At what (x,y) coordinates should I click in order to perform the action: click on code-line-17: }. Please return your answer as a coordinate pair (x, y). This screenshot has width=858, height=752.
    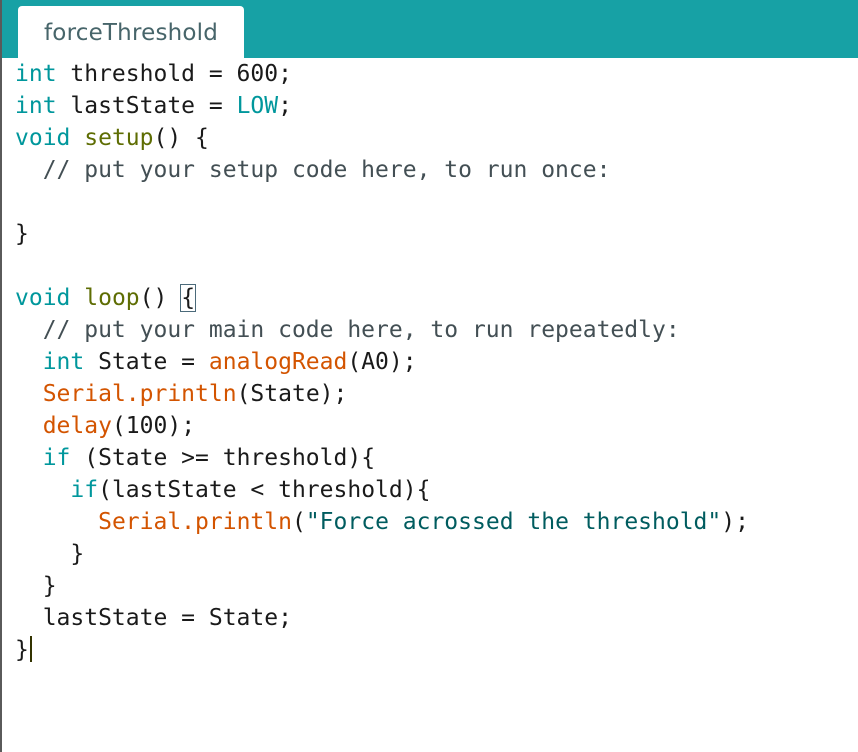
    Looking at the image, I should click on (36, 586).